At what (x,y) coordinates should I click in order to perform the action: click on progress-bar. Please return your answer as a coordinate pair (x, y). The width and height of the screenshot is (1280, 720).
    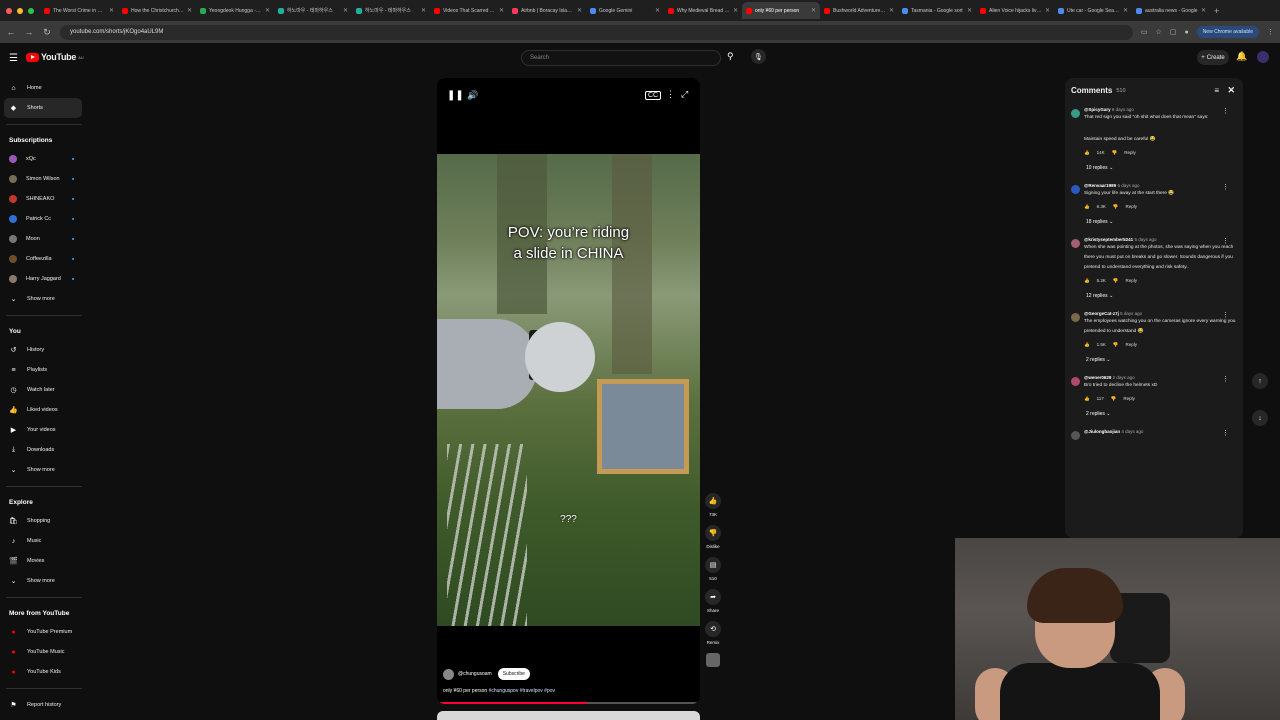
    Looking at the image, I should click on (568, 703).